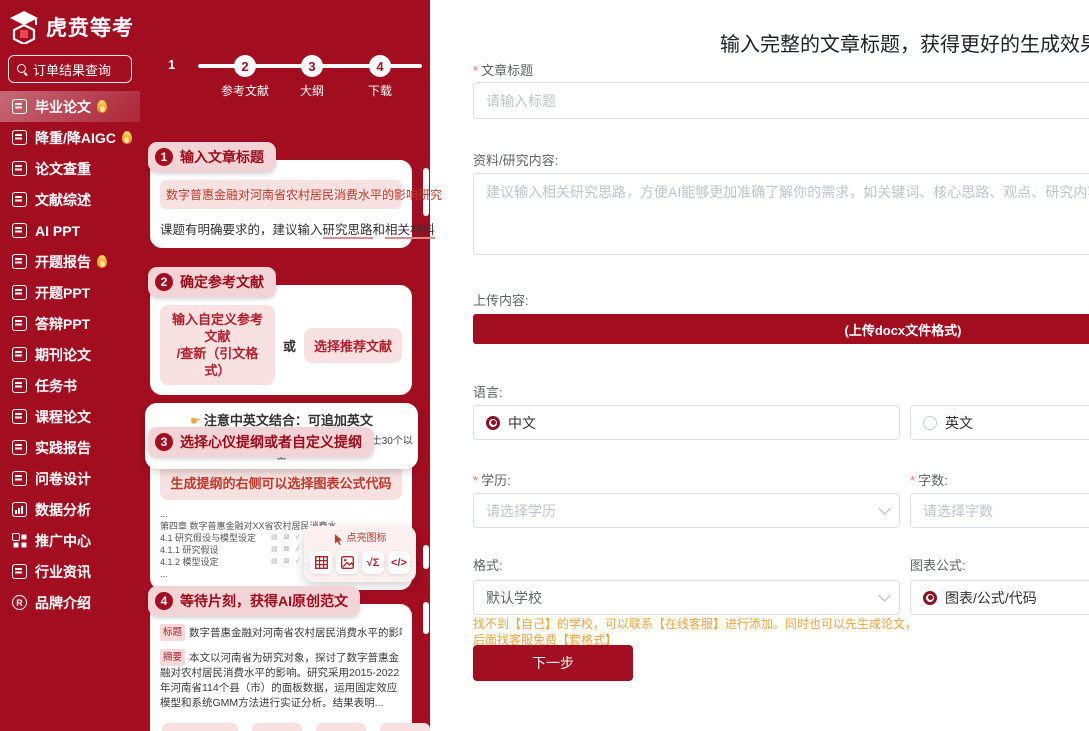  Describe the element at coordinates (264, 601) in the screenshot. I see `guide-step4-title: 等待片刻，获得AI原创范文` at that location.